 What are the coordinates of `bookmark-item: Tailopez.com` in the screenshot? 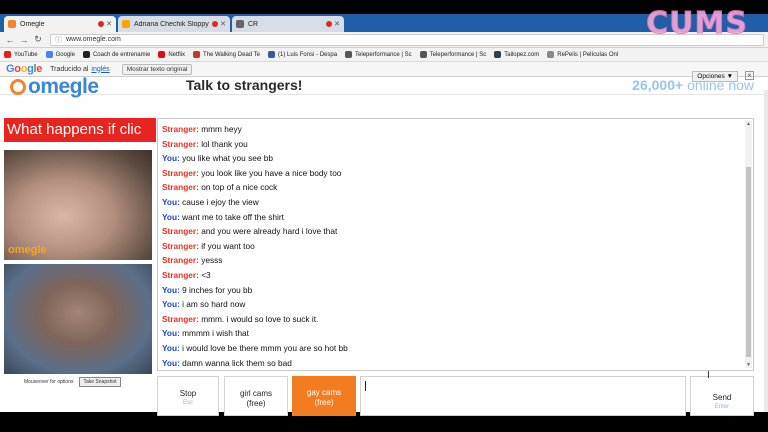 It's located at (516, 54).